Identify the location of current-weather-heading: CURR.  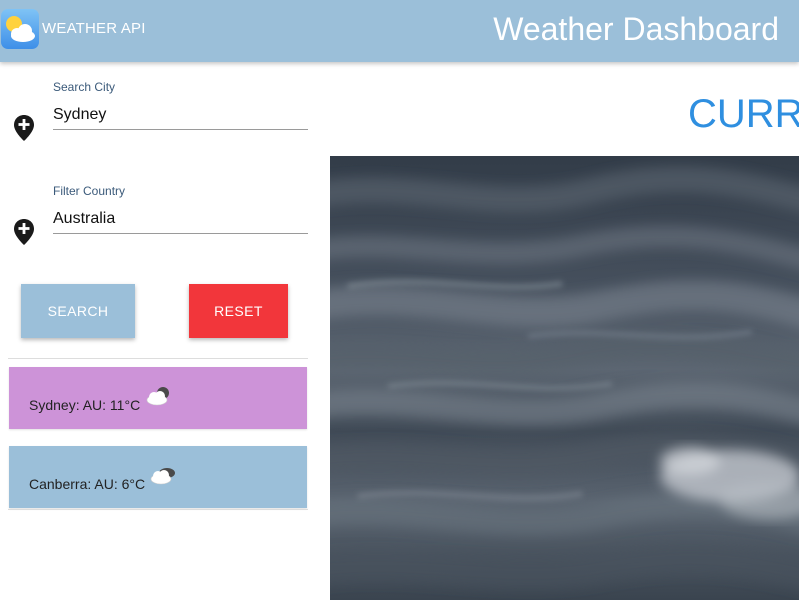
(743, 114).